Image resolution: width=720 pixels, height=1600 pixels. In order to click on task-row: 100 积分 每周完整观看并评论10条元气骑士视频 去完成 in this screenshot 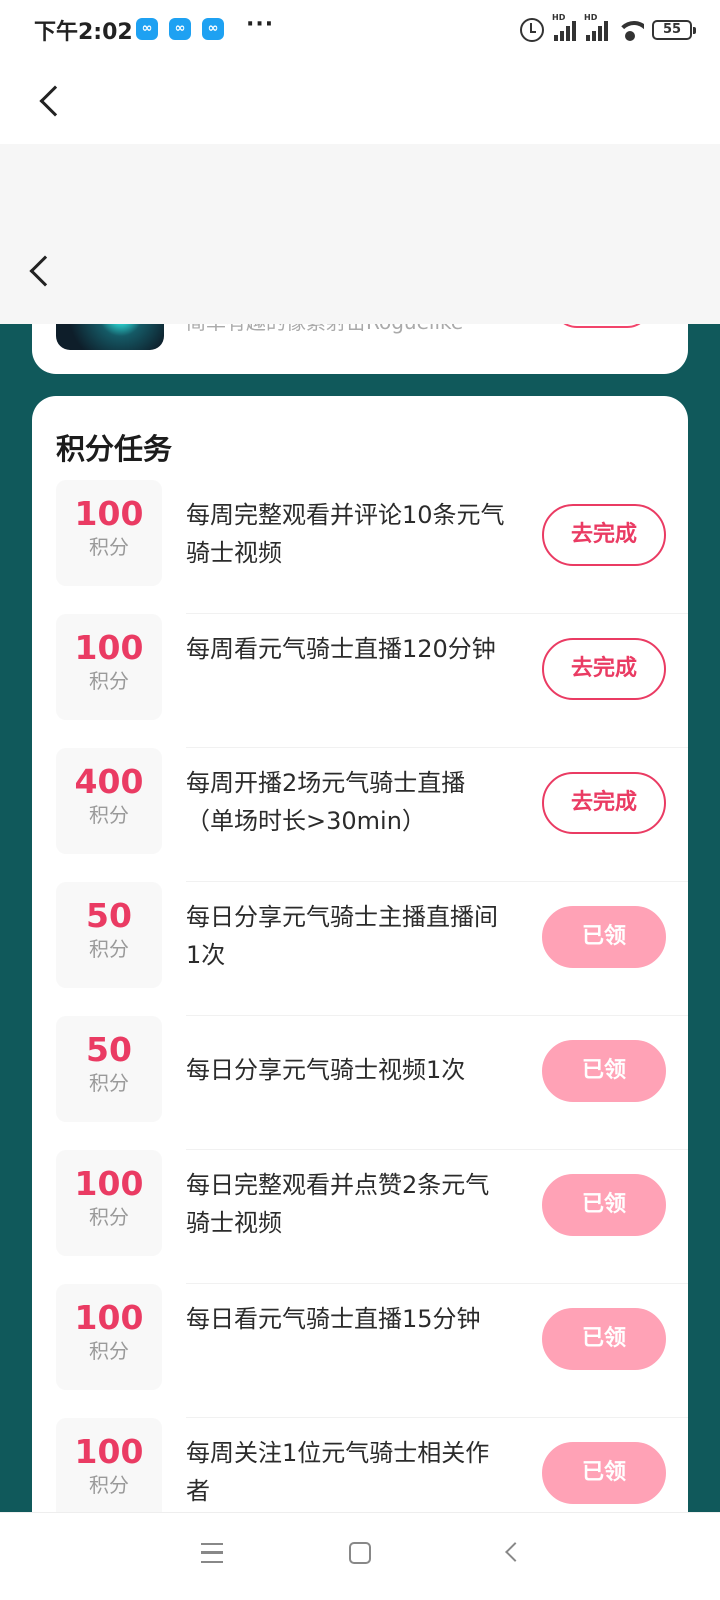, I will do `click(372, 547)`.